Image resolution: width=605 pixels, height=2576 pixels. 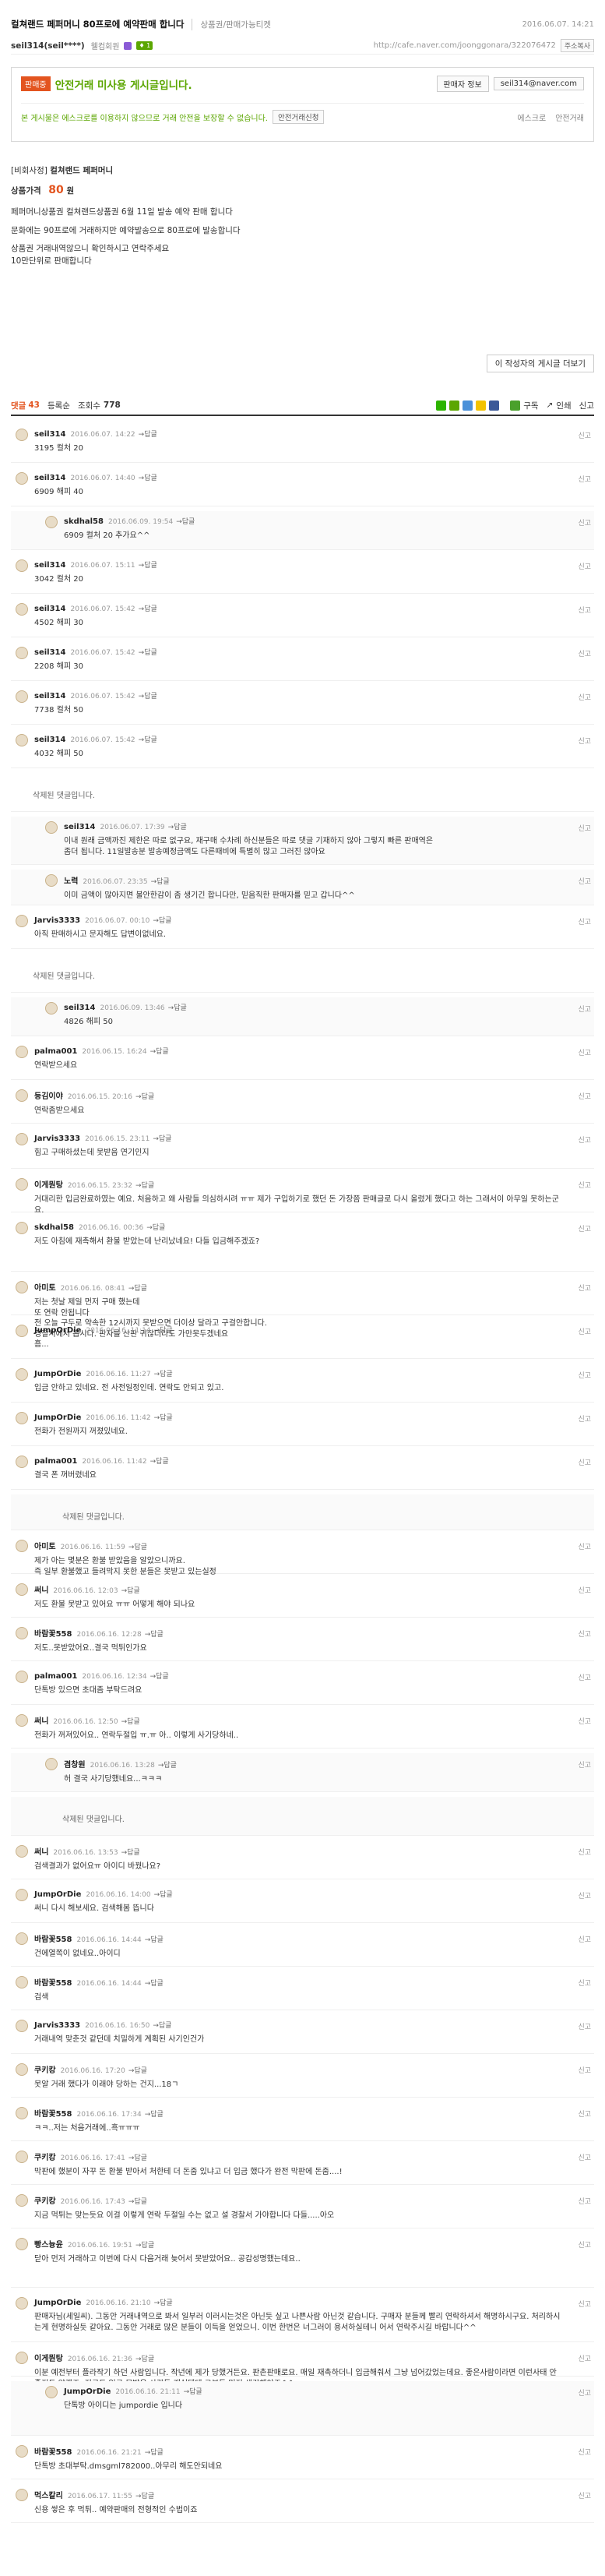 What do you see at coordinates (48, 2496) in the screenshot?
I see `comment-author: 먹스칼리` at bounding box center [48, 2496].